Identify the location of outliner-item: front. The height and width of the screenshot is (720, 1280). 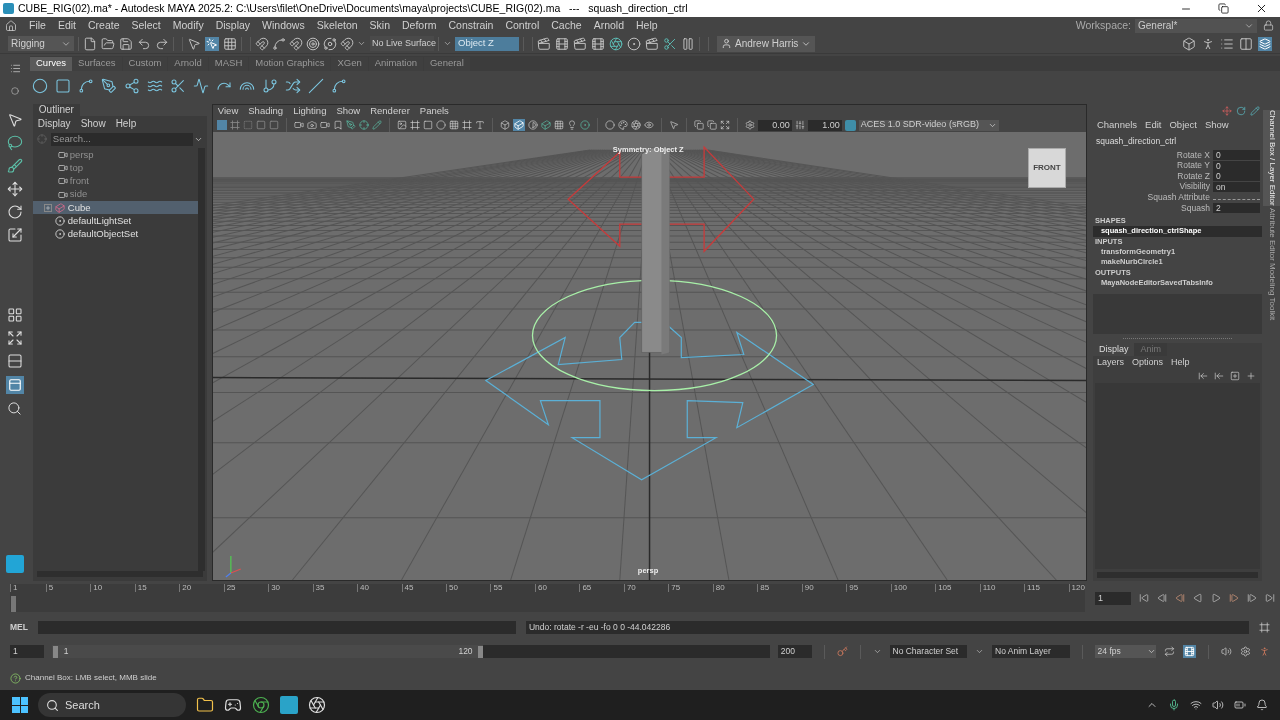
(115, 181).